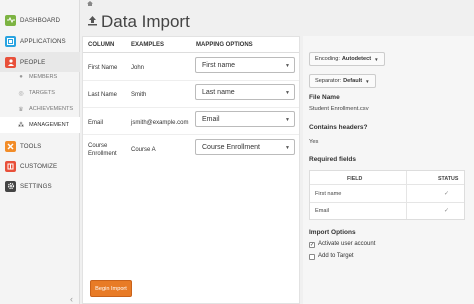 The height and width of the screenshot is (304, 474). What do you see at coordinates (145, 21) in the screenshot?
I see `page-title-text: Data Import` at bounding box center [145, 21].